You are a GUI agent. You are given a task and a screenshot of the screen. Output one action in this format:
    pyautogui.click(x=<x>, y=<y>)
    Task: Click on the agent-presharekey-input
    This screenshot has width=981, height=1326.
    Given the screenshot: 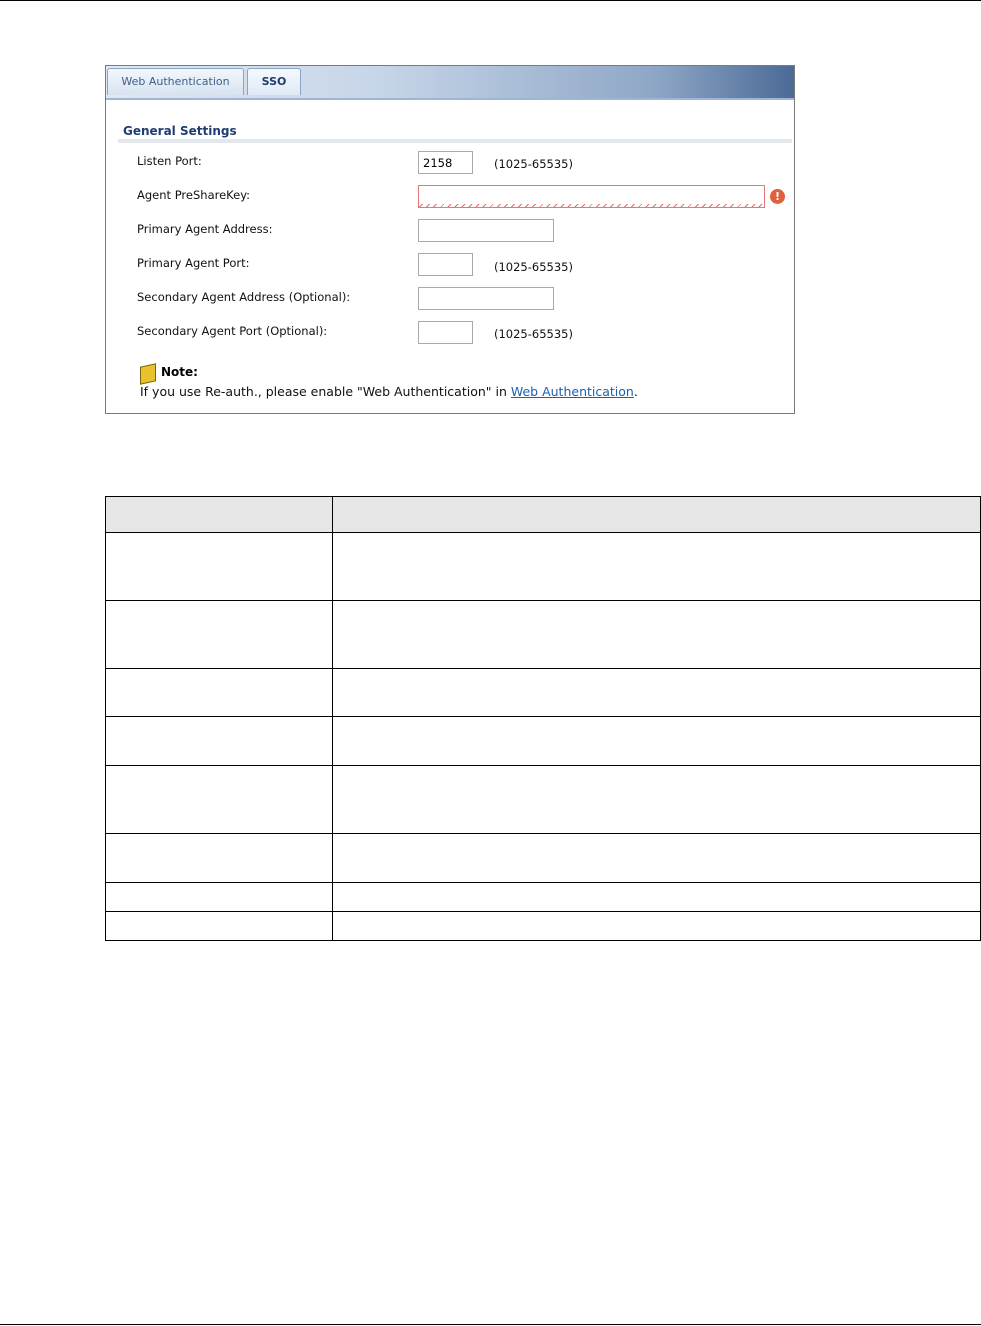 What is the action you would take?
    pyautogui.click(x=591, y=196)
    